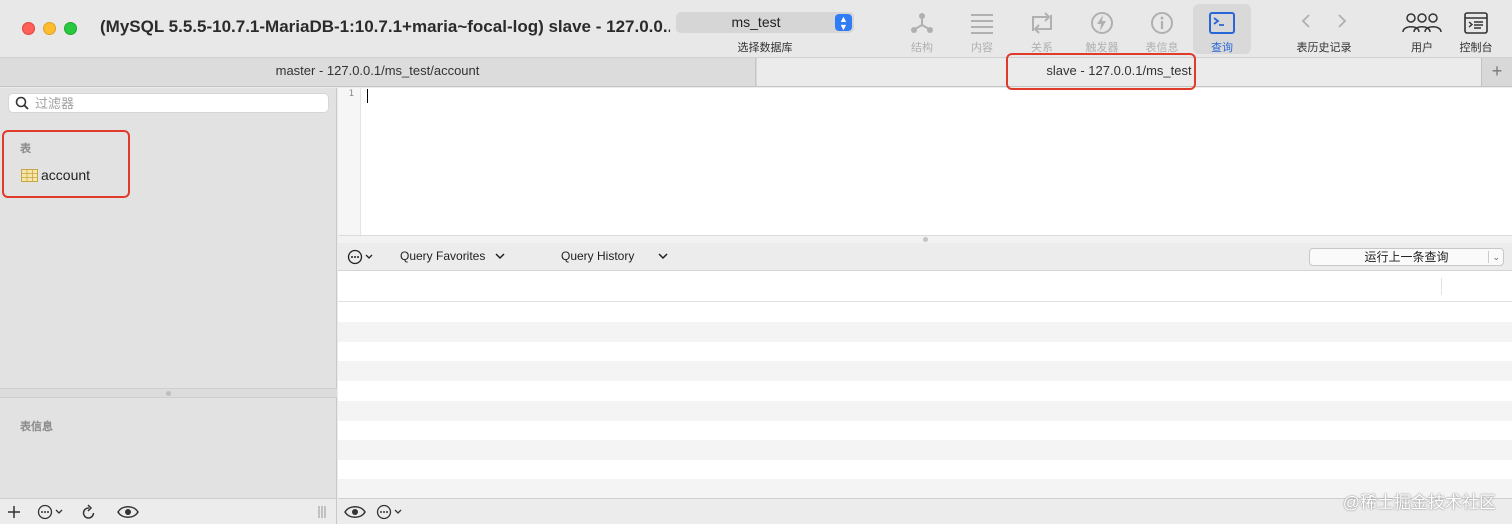 The width and height of the screenshot is (1512, 524). I want to click on resize-grip-icon, so click(322, 512).